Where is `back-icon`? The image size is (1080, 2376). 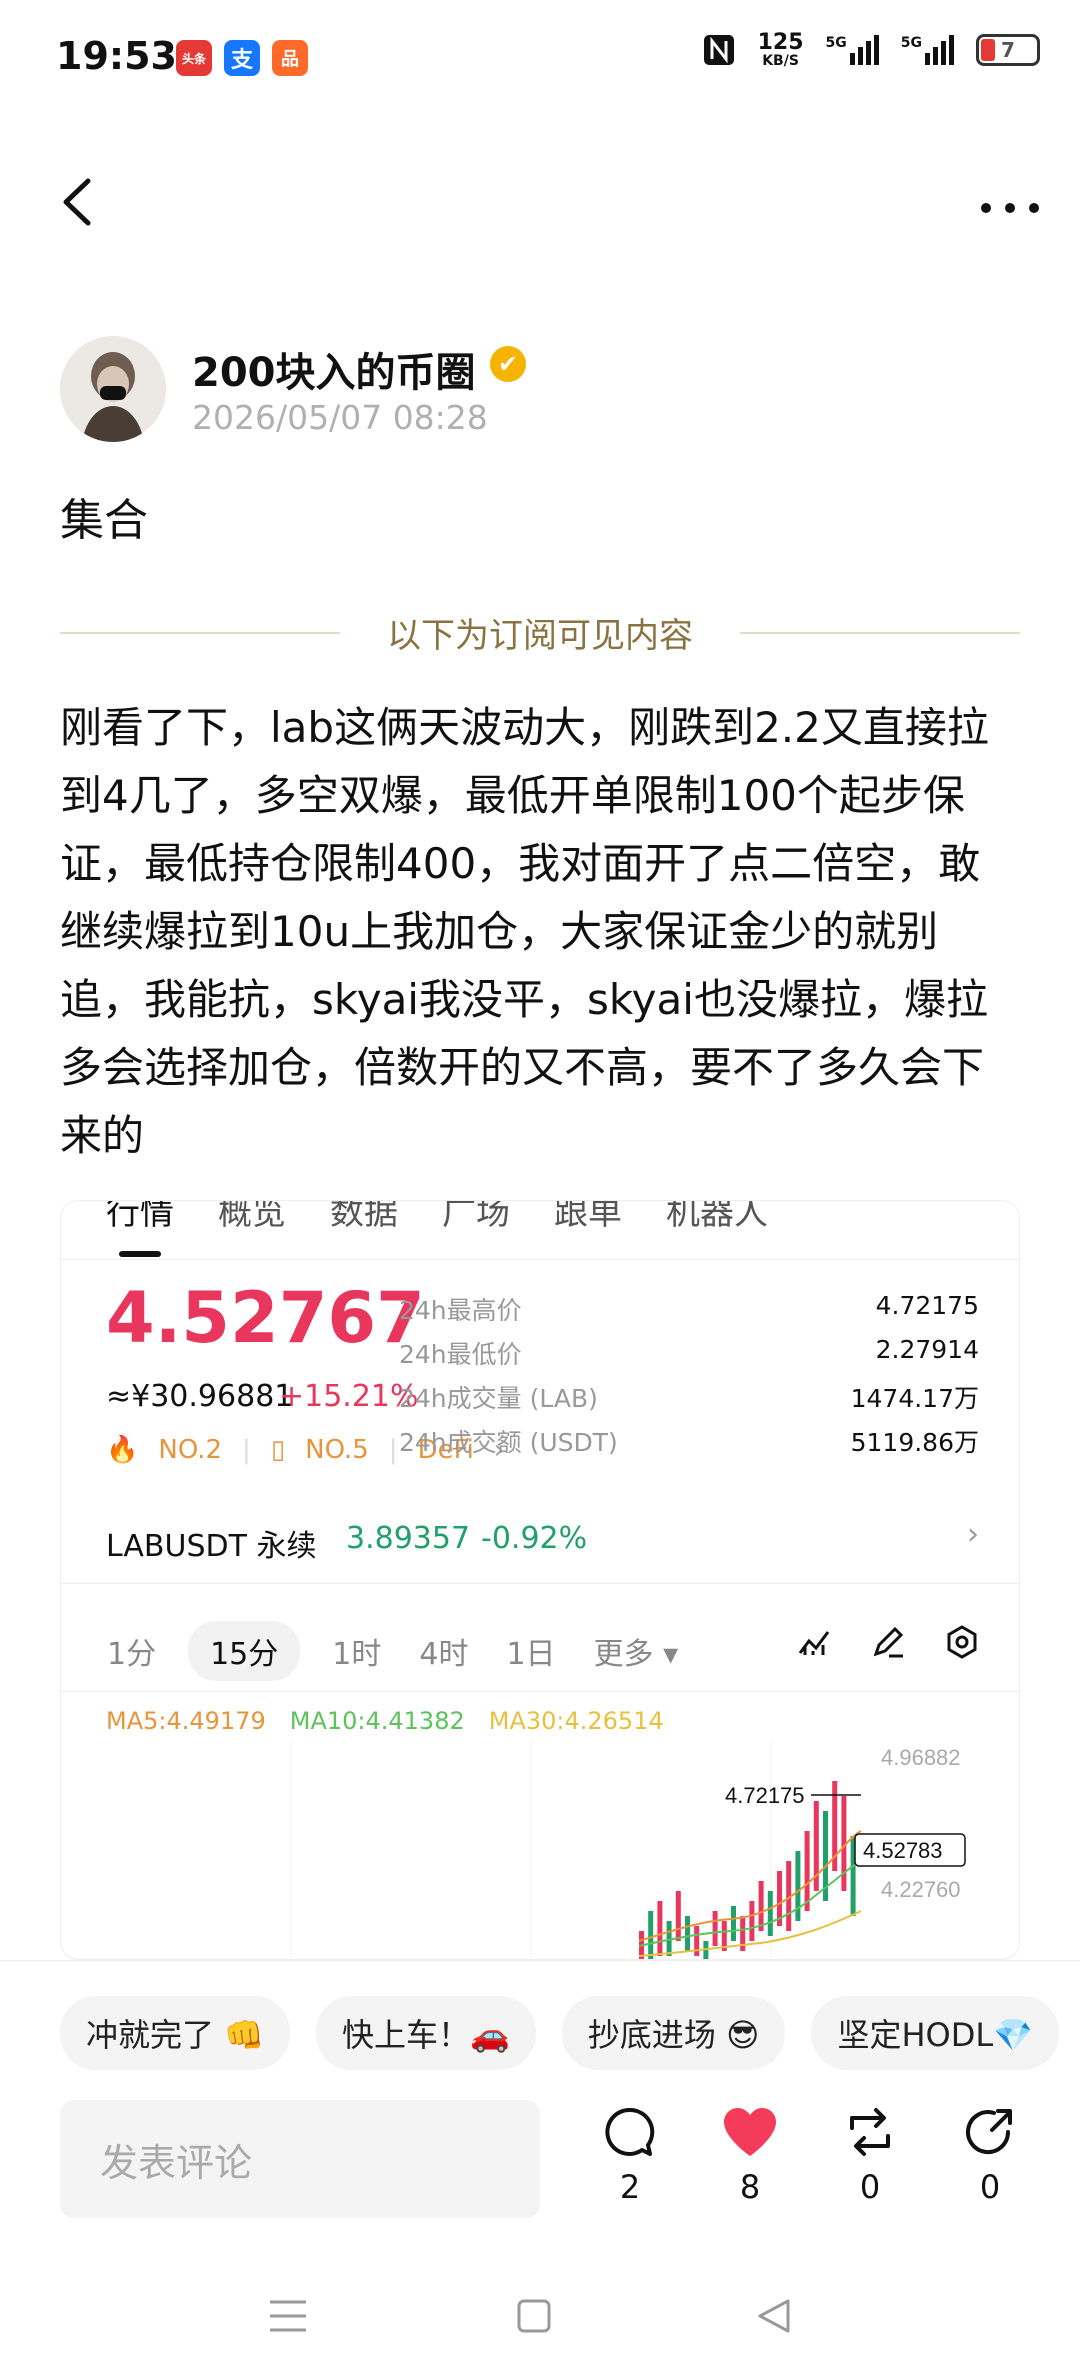 back-icon is located at coordinates (76, 208).